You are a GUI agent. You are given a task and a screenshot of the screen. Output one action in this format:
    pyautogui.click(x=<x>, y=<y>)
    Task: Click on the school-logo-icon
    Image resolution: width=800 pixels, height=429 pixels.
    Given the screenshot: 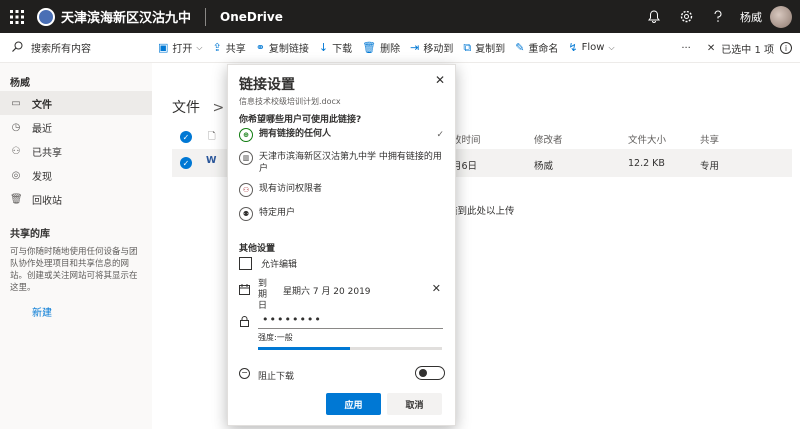 What is the action you would take?
    pyautogui.click(x=46, y=16)
    